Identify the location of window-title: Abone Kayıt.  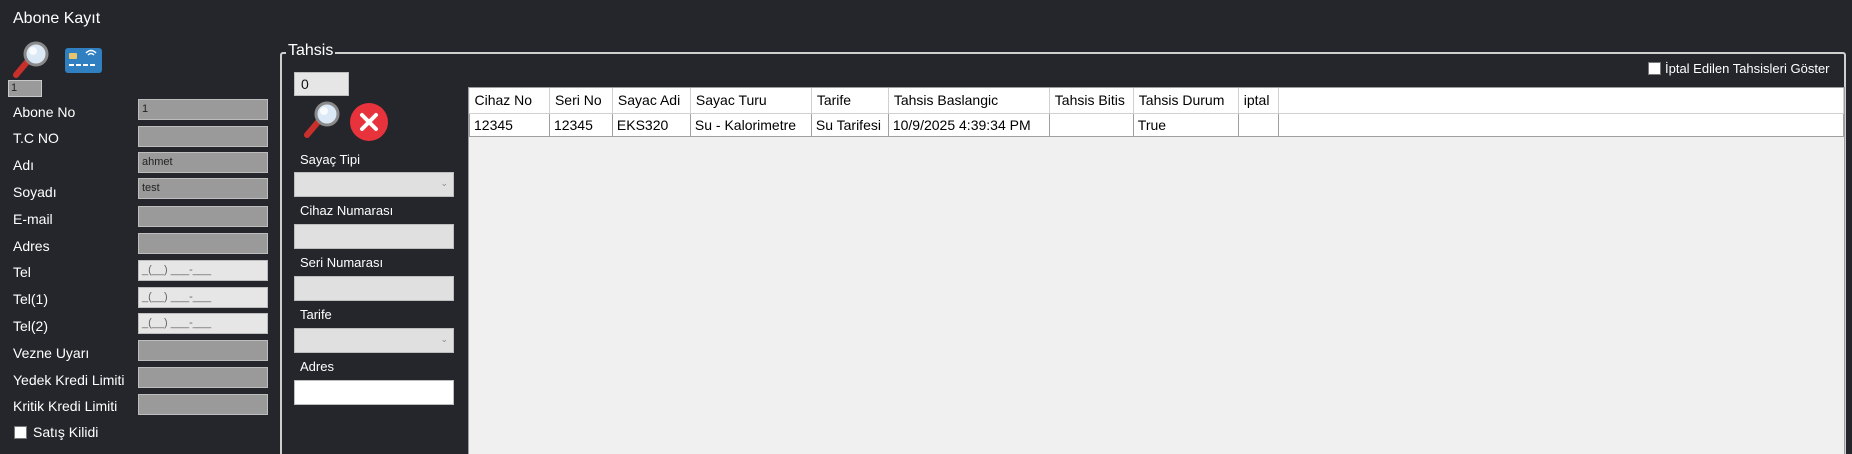
(57, 18).